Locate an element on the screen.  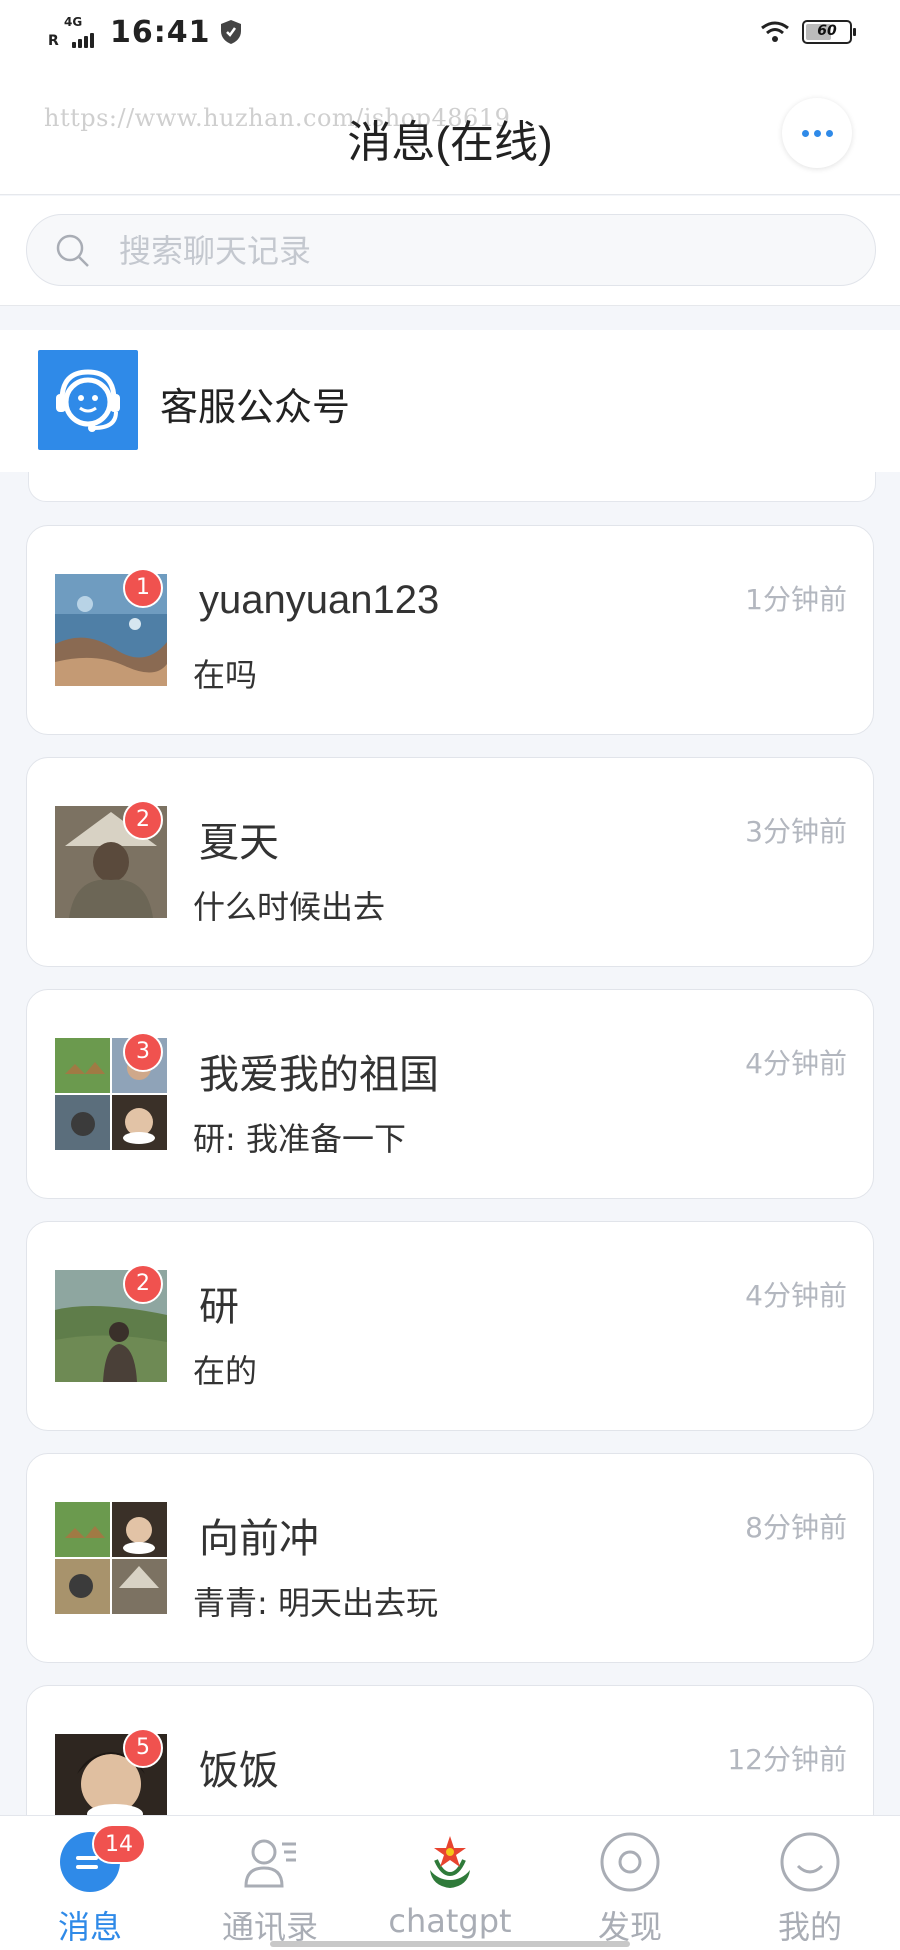
chat-time: 3分钟前 is located at coordinates (796, 831).